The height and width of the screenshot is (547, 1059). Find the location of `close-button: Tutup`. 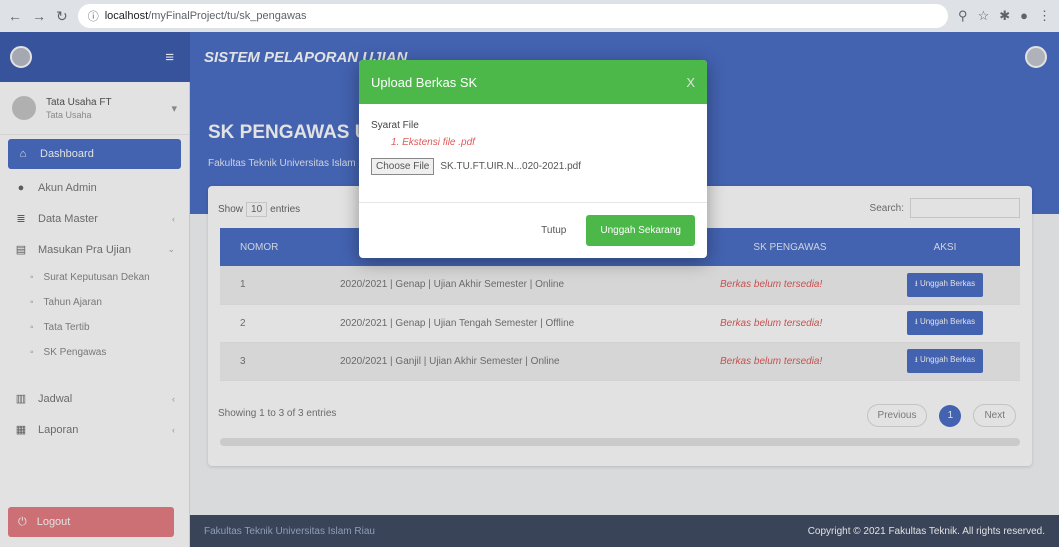

close-button: Tutup is located at coordinates (553, 230).